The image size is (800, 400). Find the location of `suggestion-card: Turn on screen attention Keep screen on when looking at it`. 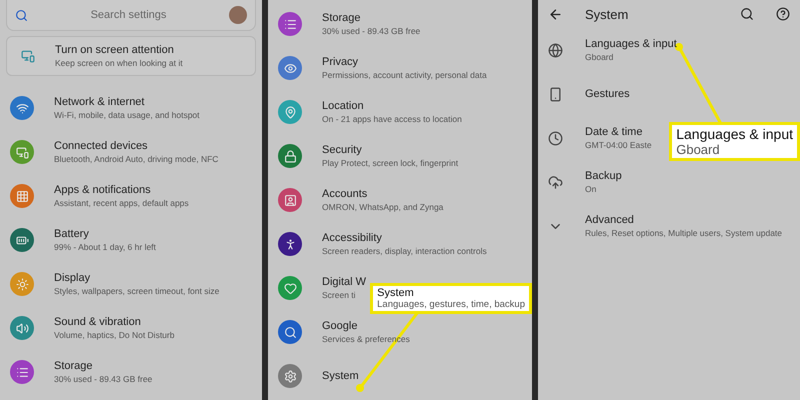

suggestion-card: Turn on screen attention Keep screen on when looking at it is located at coordinates (131, 56).